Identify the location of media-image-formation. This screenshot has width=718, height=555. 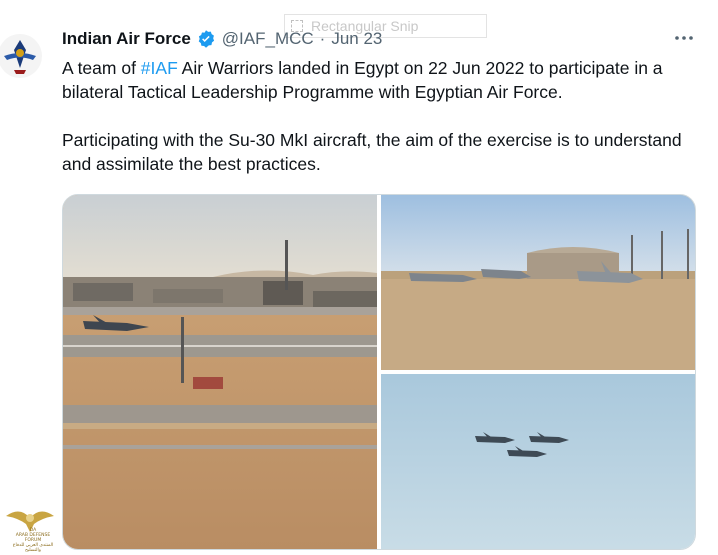
(538, 461).